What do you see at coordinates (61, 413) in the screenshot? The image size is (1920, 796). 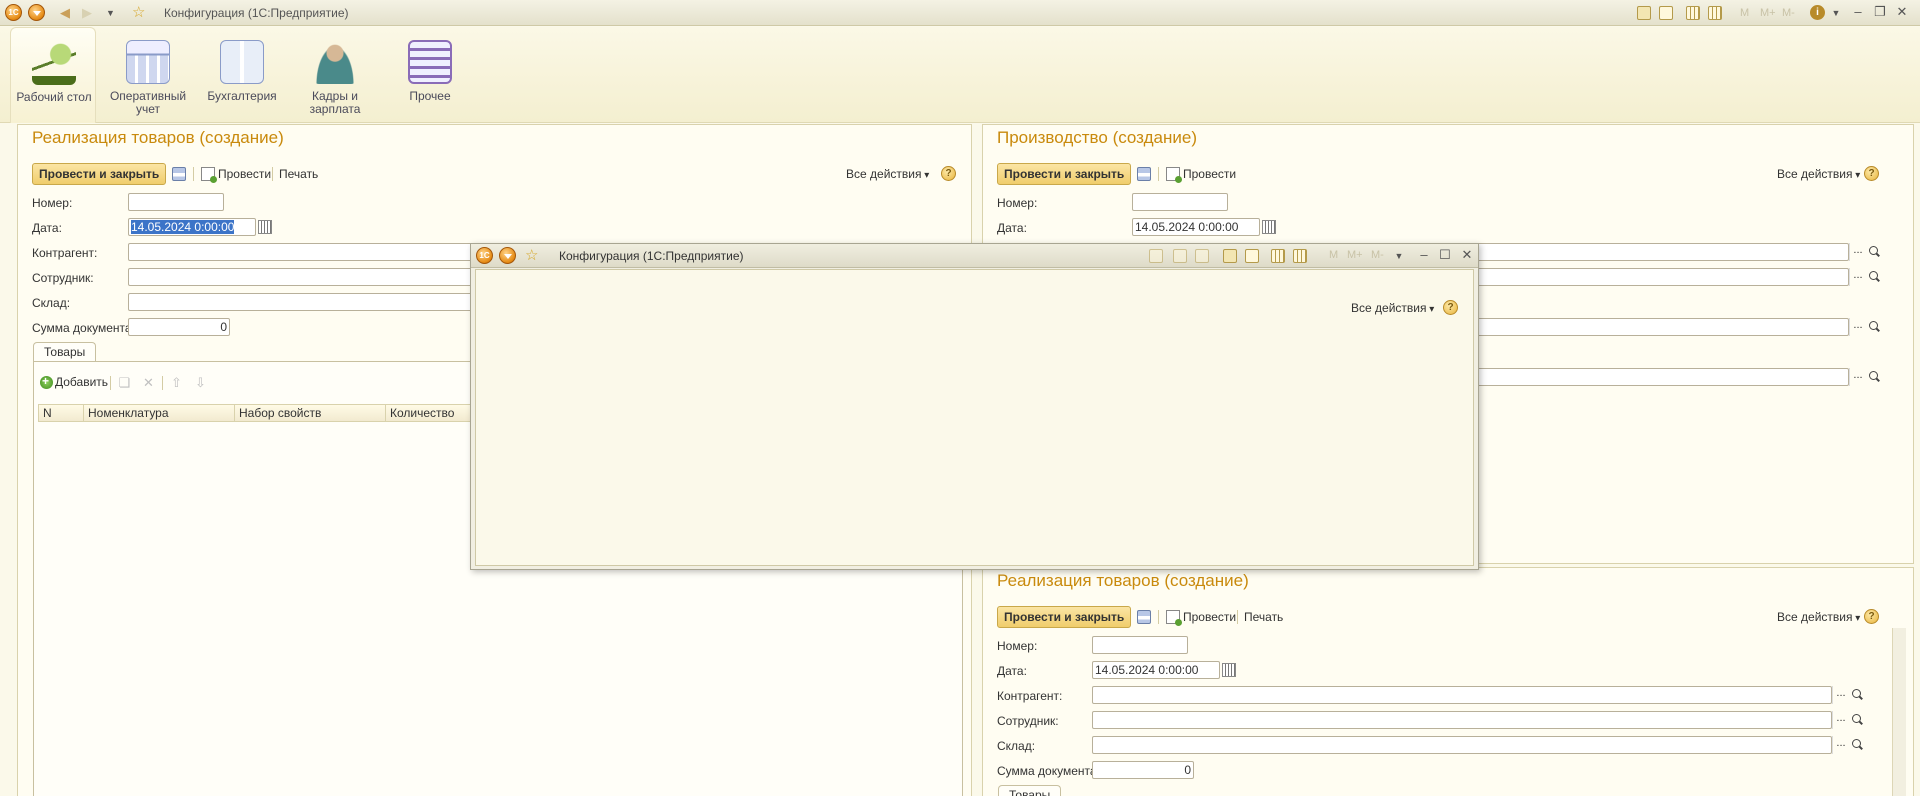 I see `column-header-n: N` at bounding box center [61, 413].